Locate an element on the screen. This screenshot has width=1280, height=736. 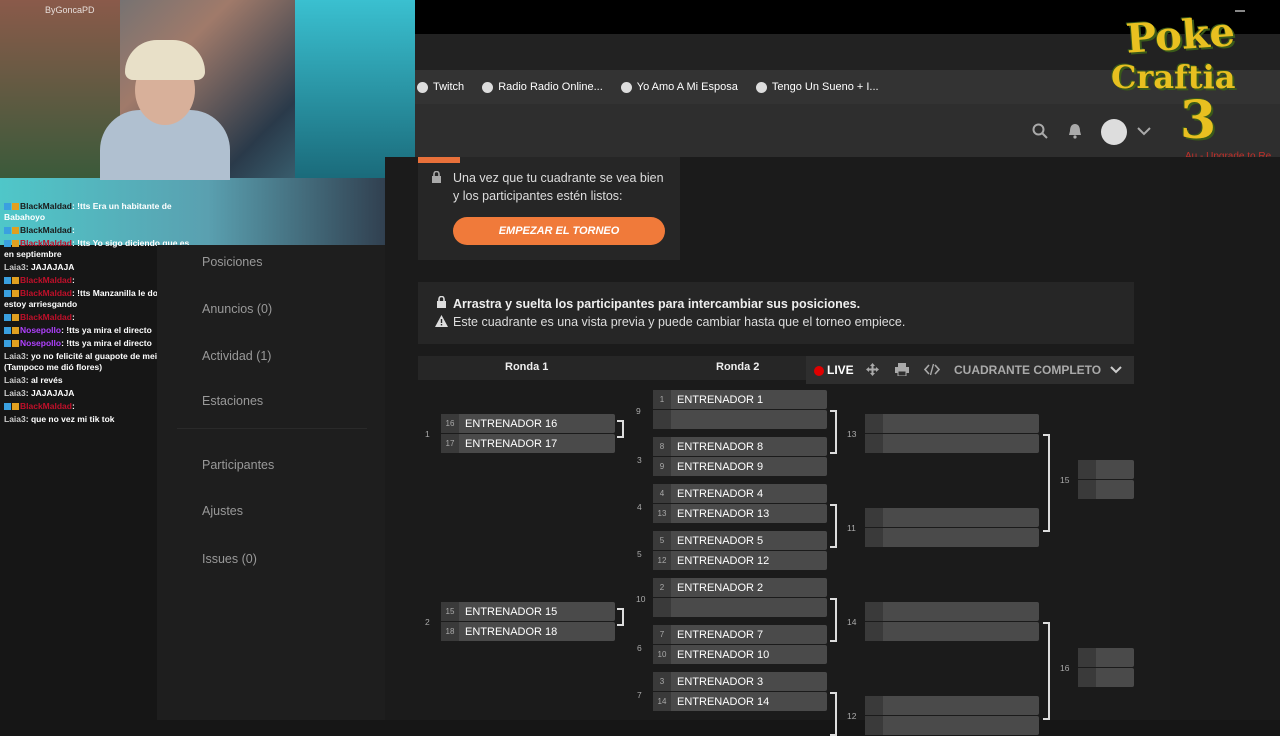
bookmark-item: Twitch is located at coordinates (440, 87).